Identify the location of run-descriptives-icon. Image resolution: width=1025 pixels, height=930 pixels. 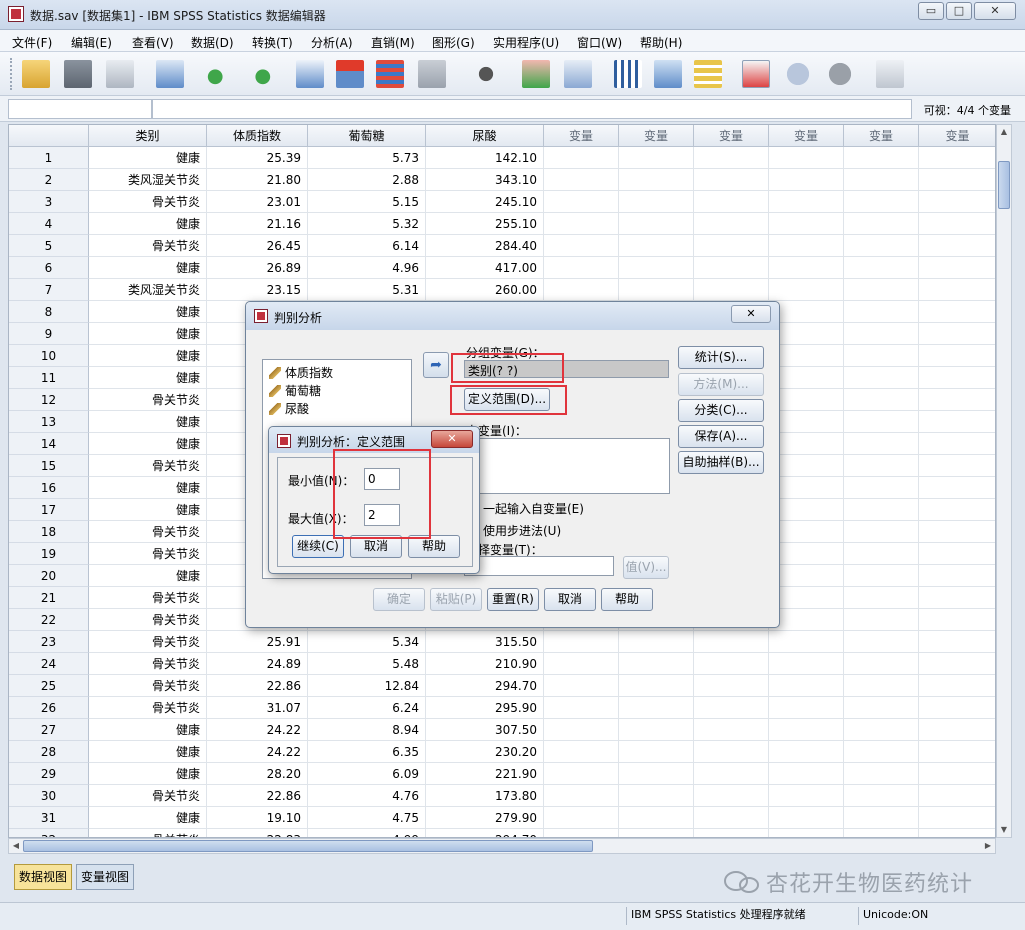
(432, 74).